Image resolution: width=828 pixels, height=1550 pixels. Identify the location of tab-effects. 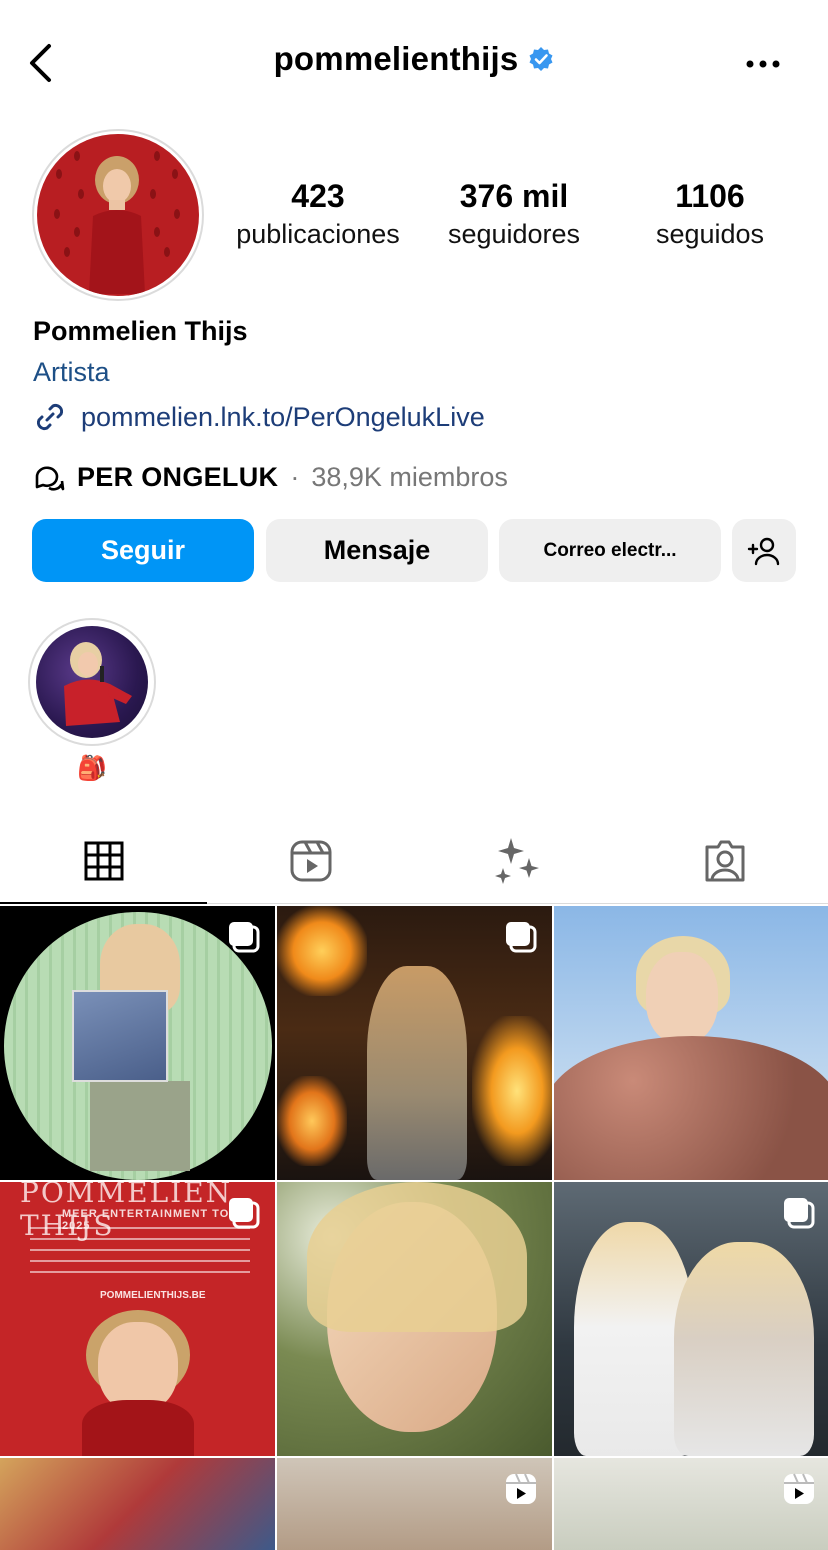
(517, 860).